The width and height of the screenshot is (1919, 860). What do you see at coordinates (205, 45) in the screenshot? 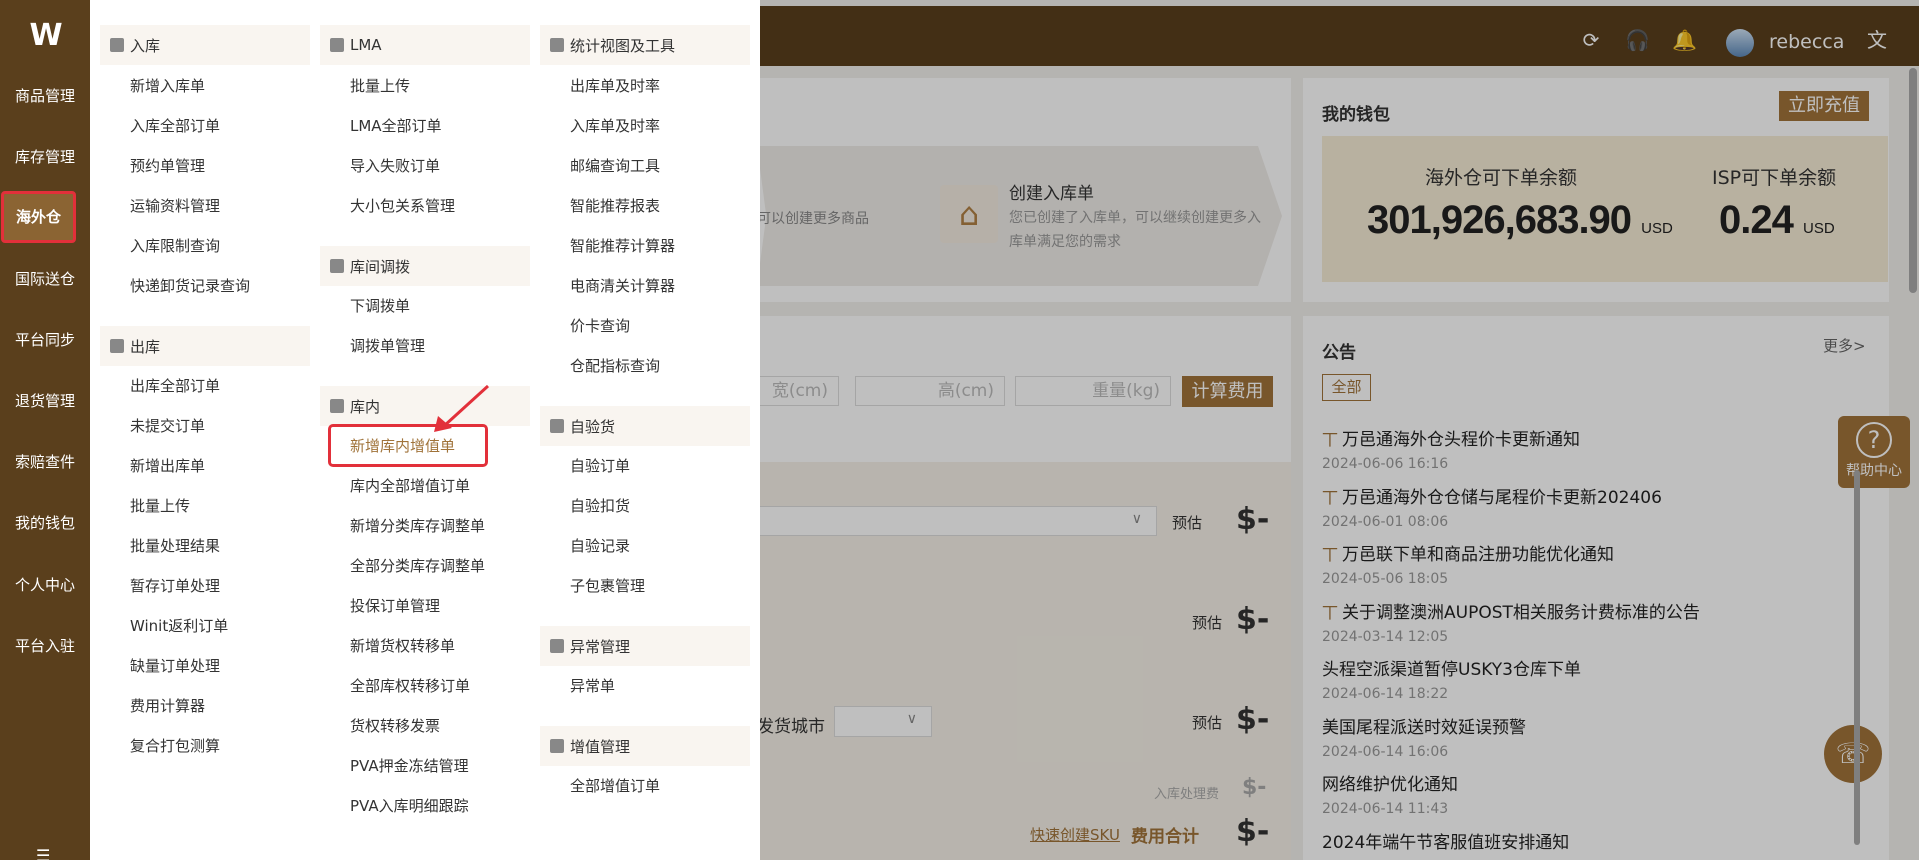
I see `section-inbound: 入库` at bounding box center [205, 45].